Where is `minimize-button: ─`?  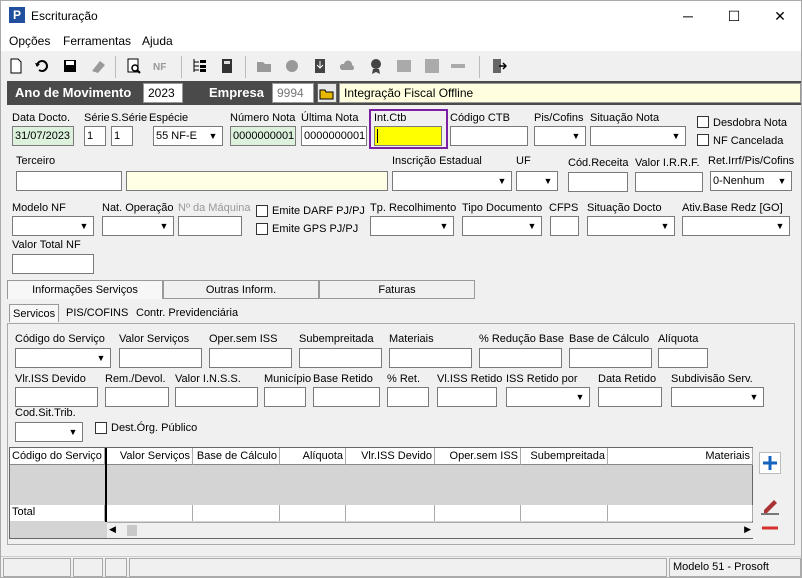 minimize-button: ─ is located at coordinates (688, 16).